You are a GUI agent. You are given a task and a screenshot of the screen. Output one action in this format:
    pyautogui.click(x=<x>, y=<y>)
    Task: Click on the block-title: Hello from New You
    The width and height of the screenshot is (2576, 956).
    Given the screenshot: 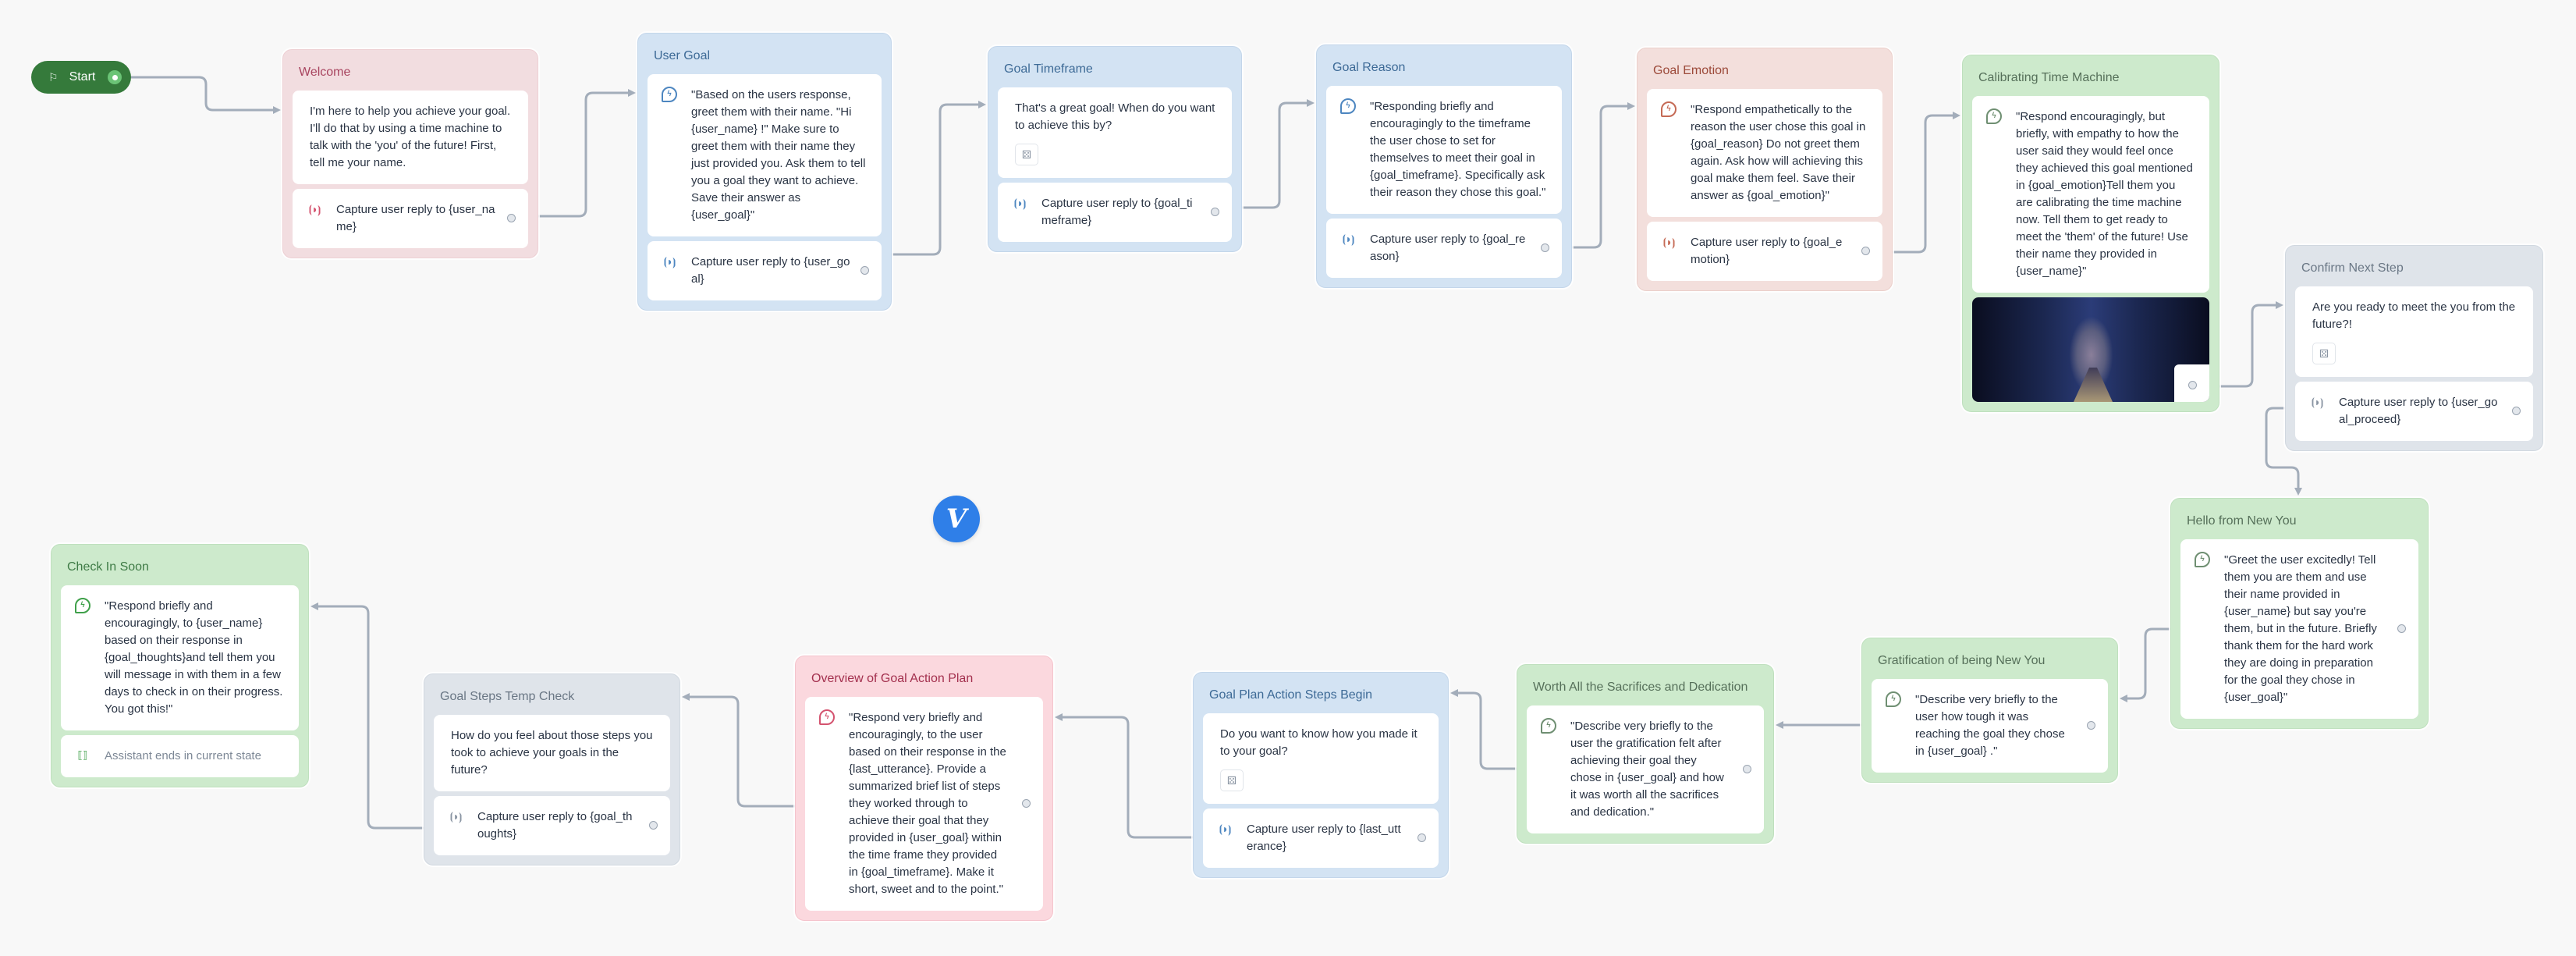 What is the action you would take?
    pyautogui.click(x=2242, y=521)
    